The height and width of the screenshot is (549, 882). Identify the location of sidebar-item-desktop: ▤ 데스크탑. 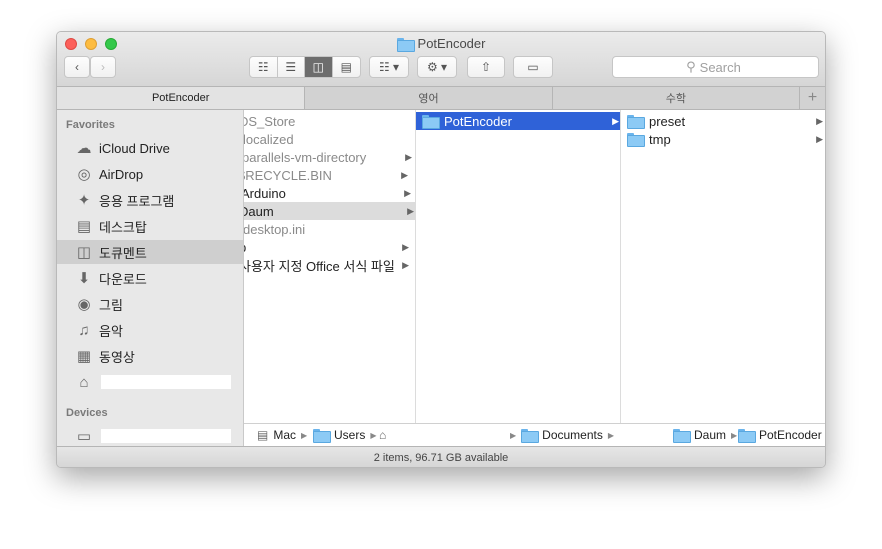
(150, 226).